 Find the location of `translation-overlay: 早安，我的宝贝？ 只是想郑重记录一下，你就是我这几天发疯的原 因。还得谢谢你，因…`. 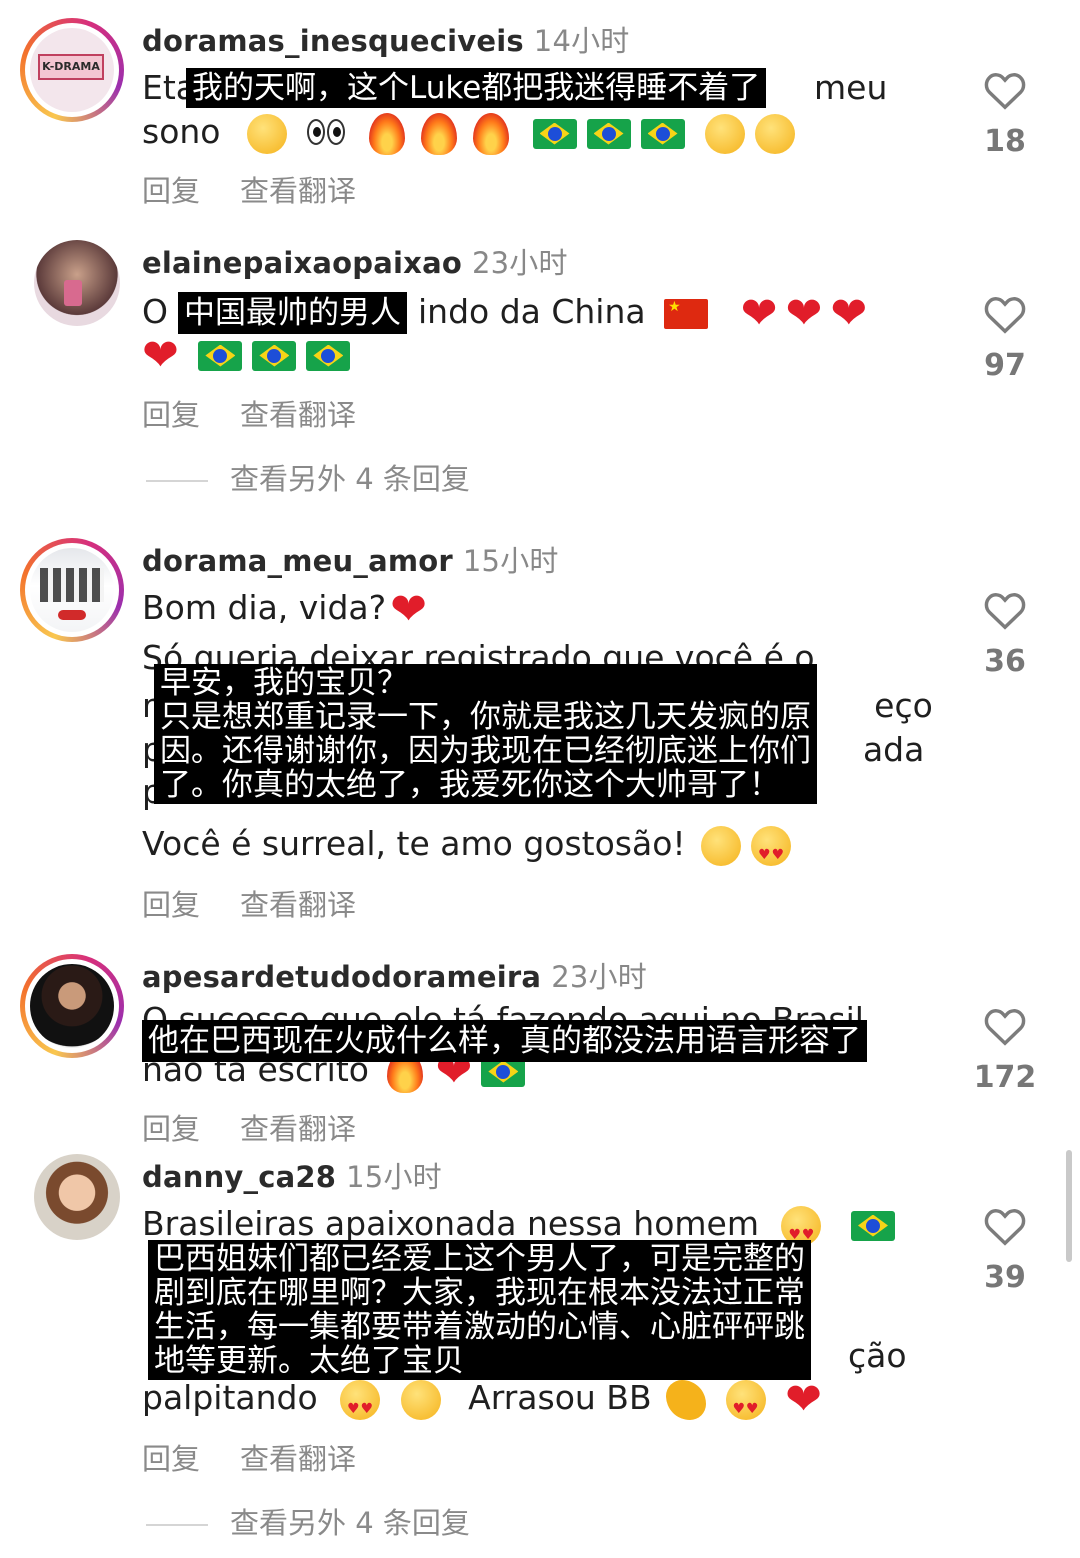

translation-overlay: 早安，我的宝贝？ 只是想郑重记录一下，你就是我这几天发疯的原 因。还得谢谢你，因… is located at coordinates (485, 734).